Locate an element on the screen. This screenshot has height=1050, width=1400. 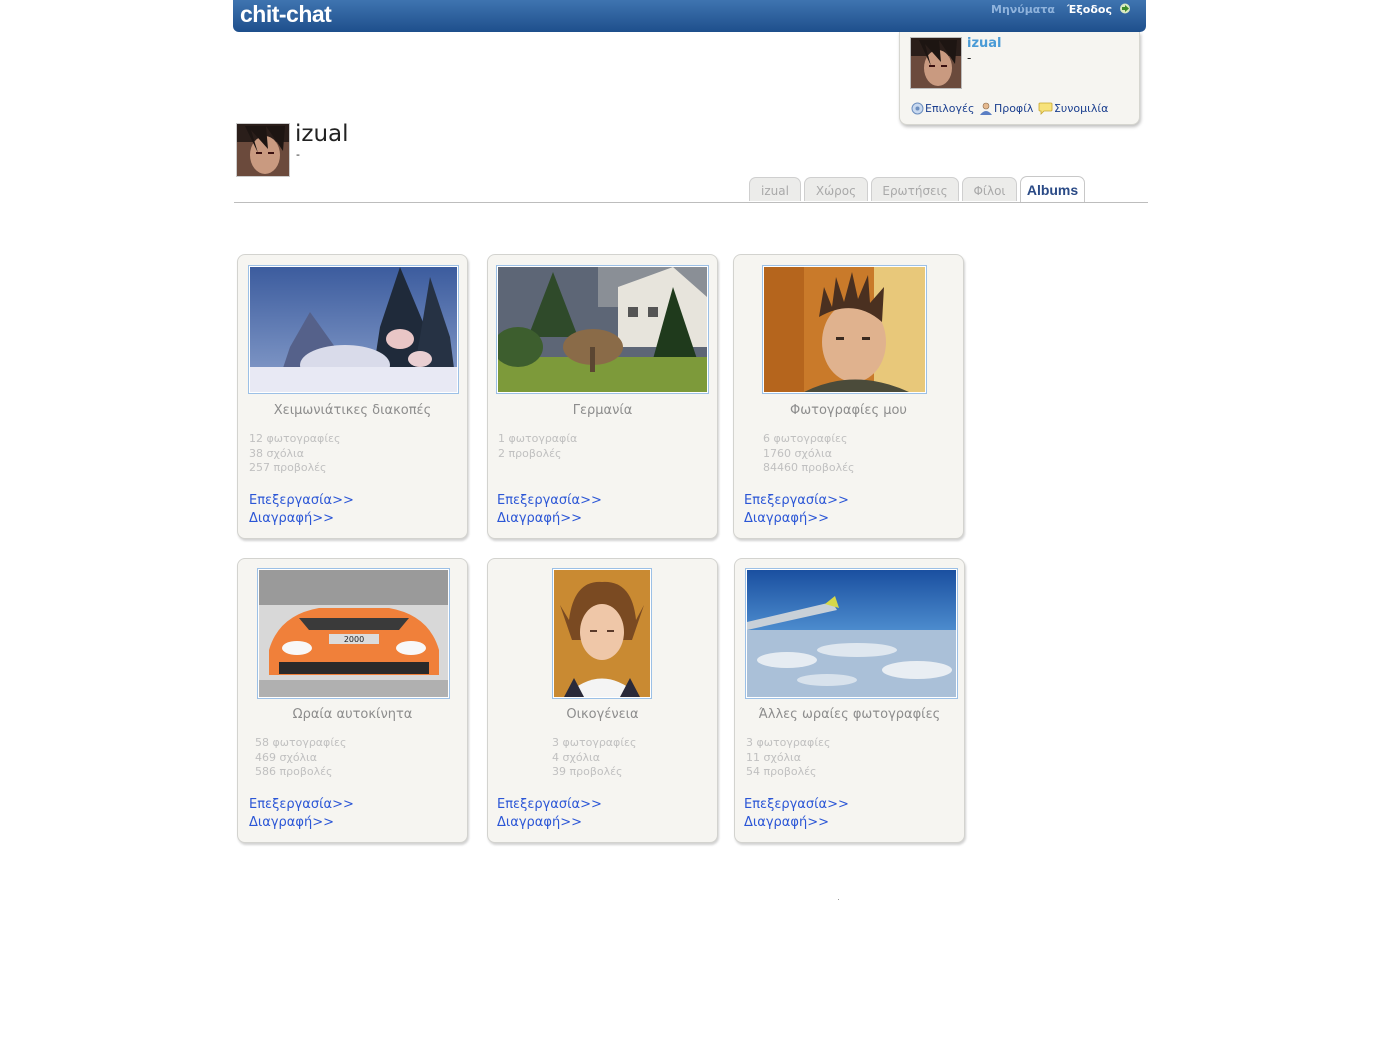
tab-label: izual is located at coordinates (775, 191).